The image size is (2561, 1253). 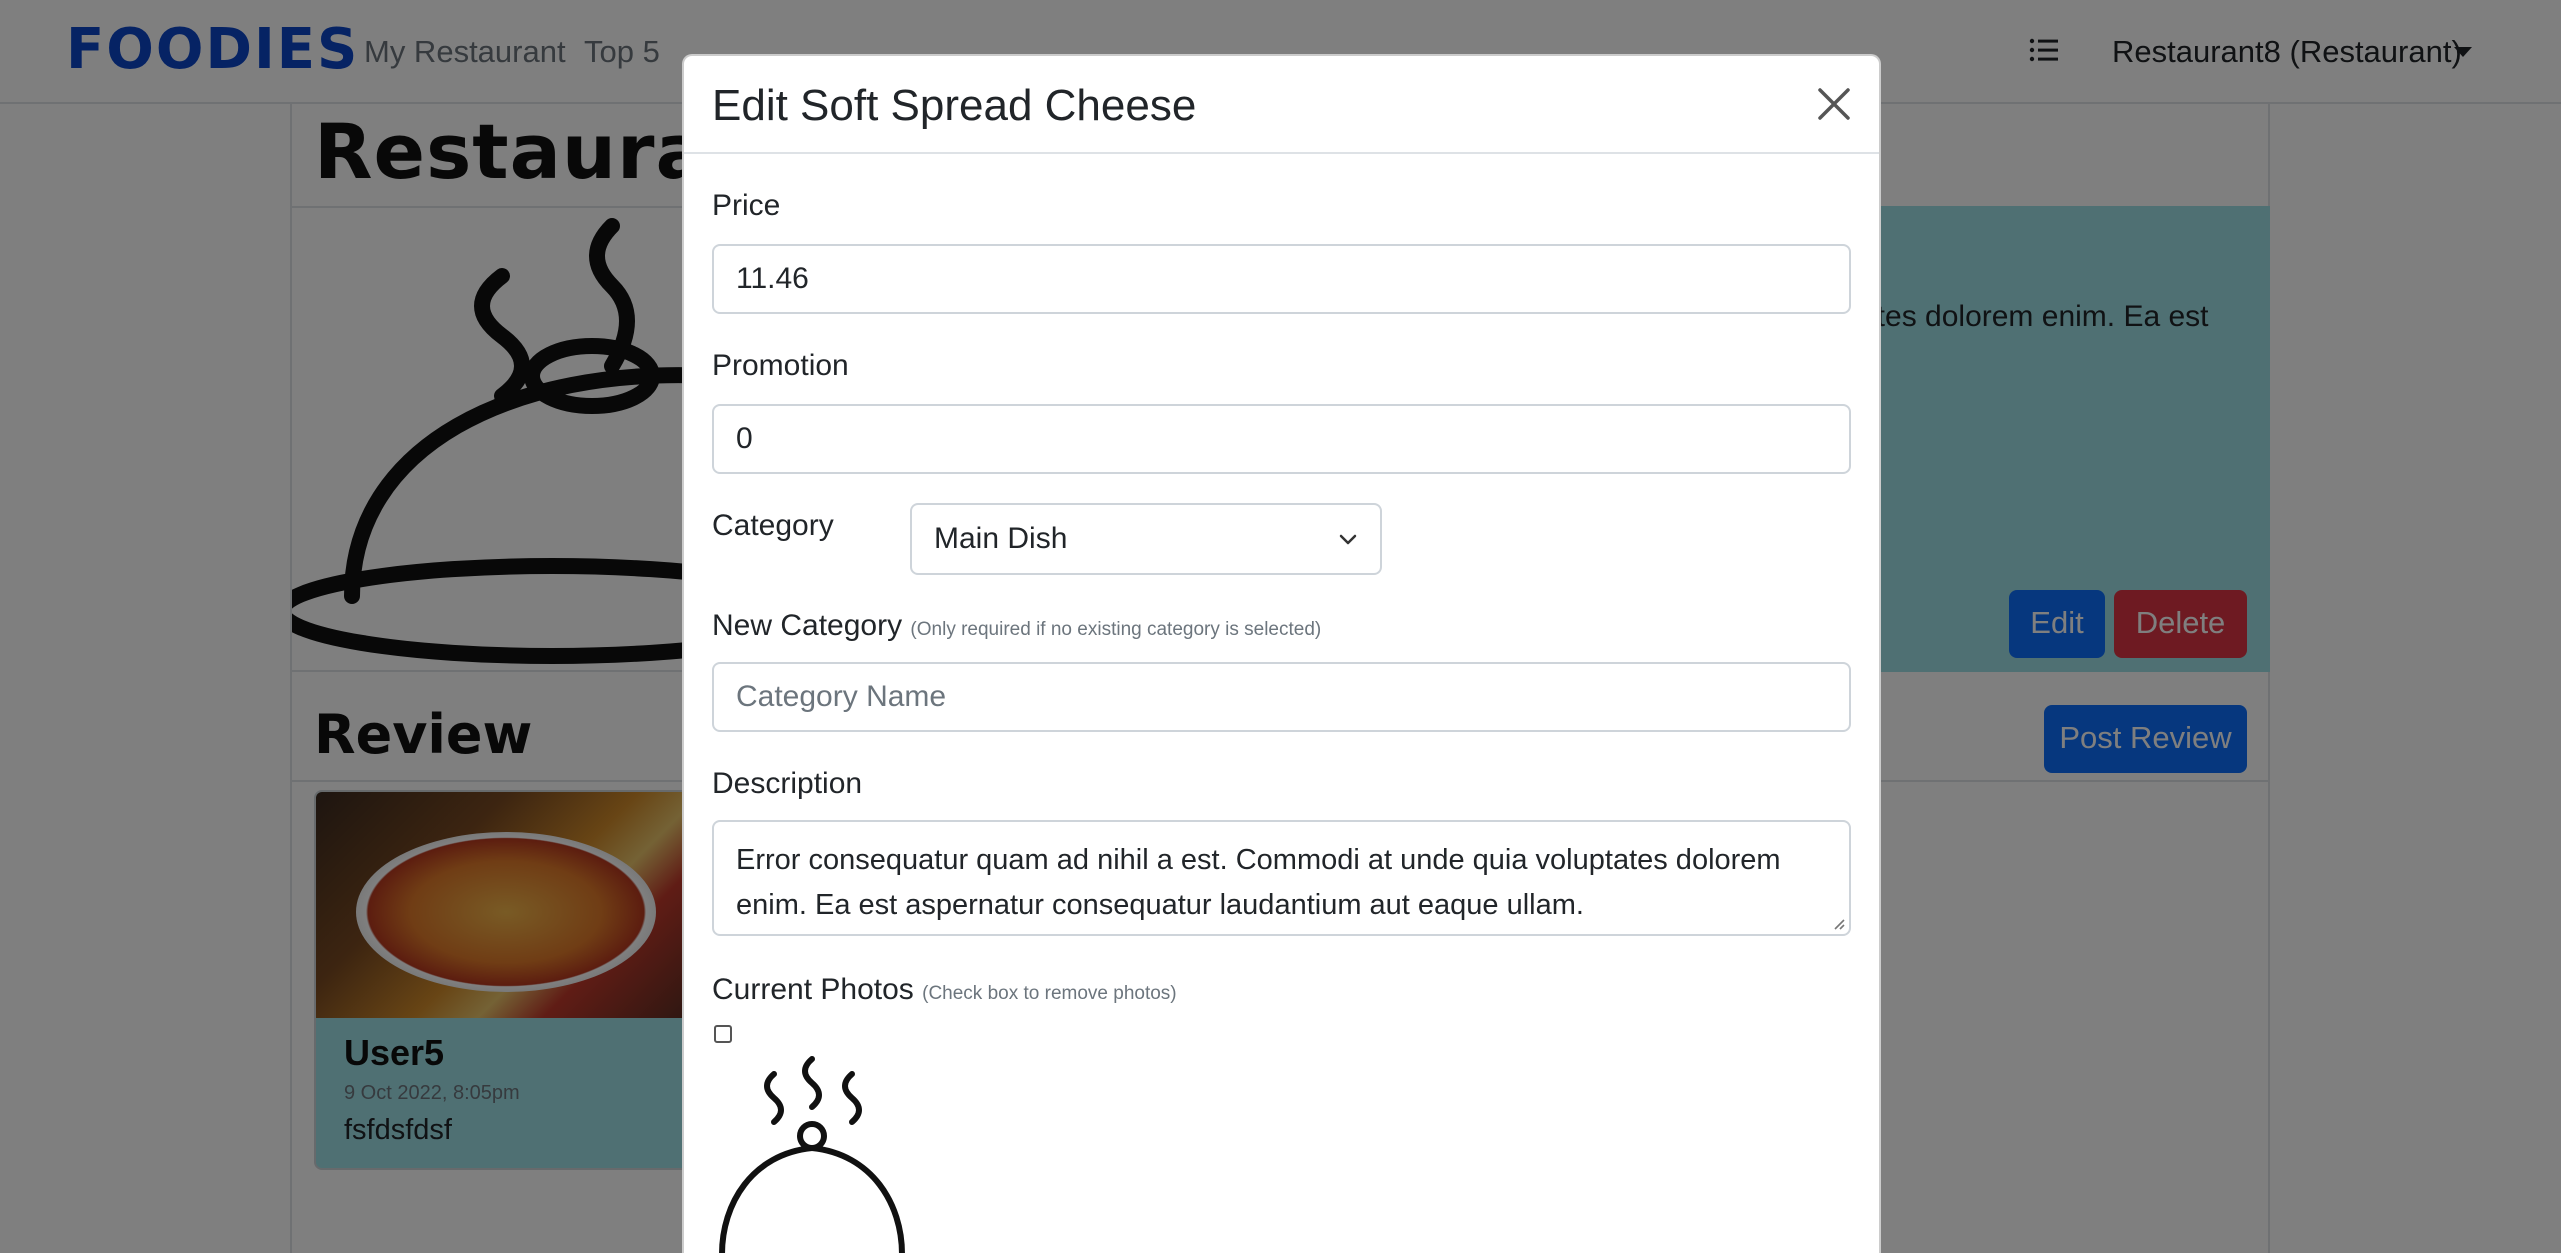 I want to click on price-input: 11.46, so click(x=1281, y=279).